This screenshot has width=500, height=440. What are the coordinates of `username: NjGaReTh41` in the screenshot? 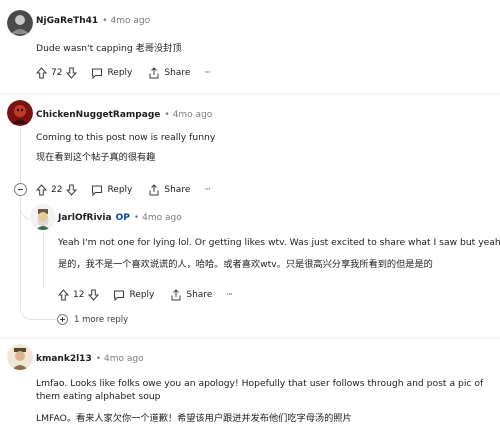 It's located at (67, 21).